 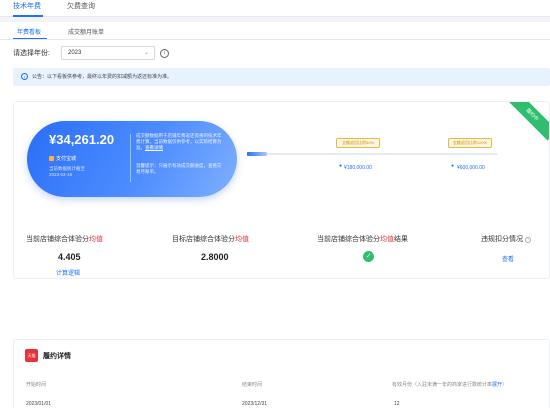 What do you see at coordinates (108, 53) in the screenshot?
I see `year-select: 2023 ⌄` at bounding box center [108, 53].